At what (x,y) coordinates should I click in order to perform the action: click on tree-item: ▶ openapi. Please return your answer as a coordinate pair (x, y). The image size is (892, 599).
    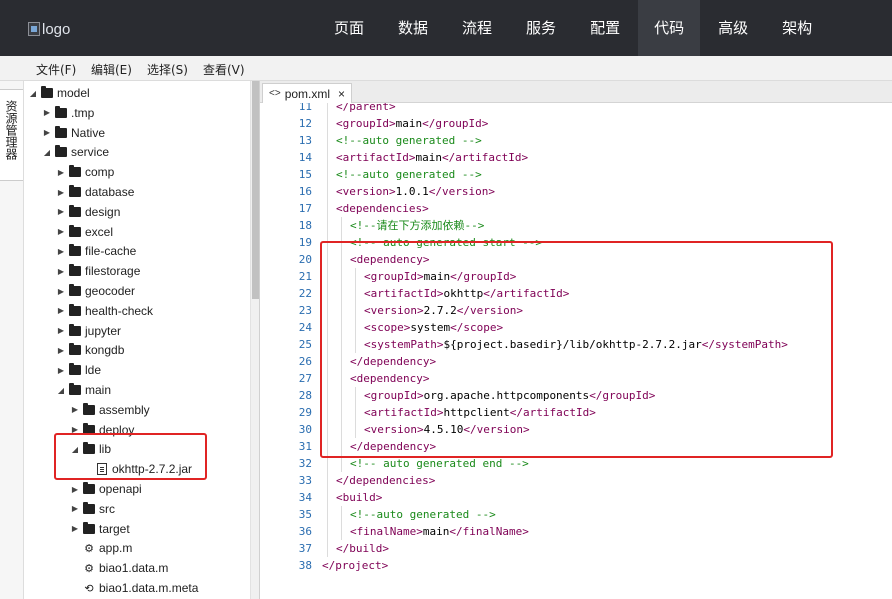
    Looking at the image, I should click on (137, 489).